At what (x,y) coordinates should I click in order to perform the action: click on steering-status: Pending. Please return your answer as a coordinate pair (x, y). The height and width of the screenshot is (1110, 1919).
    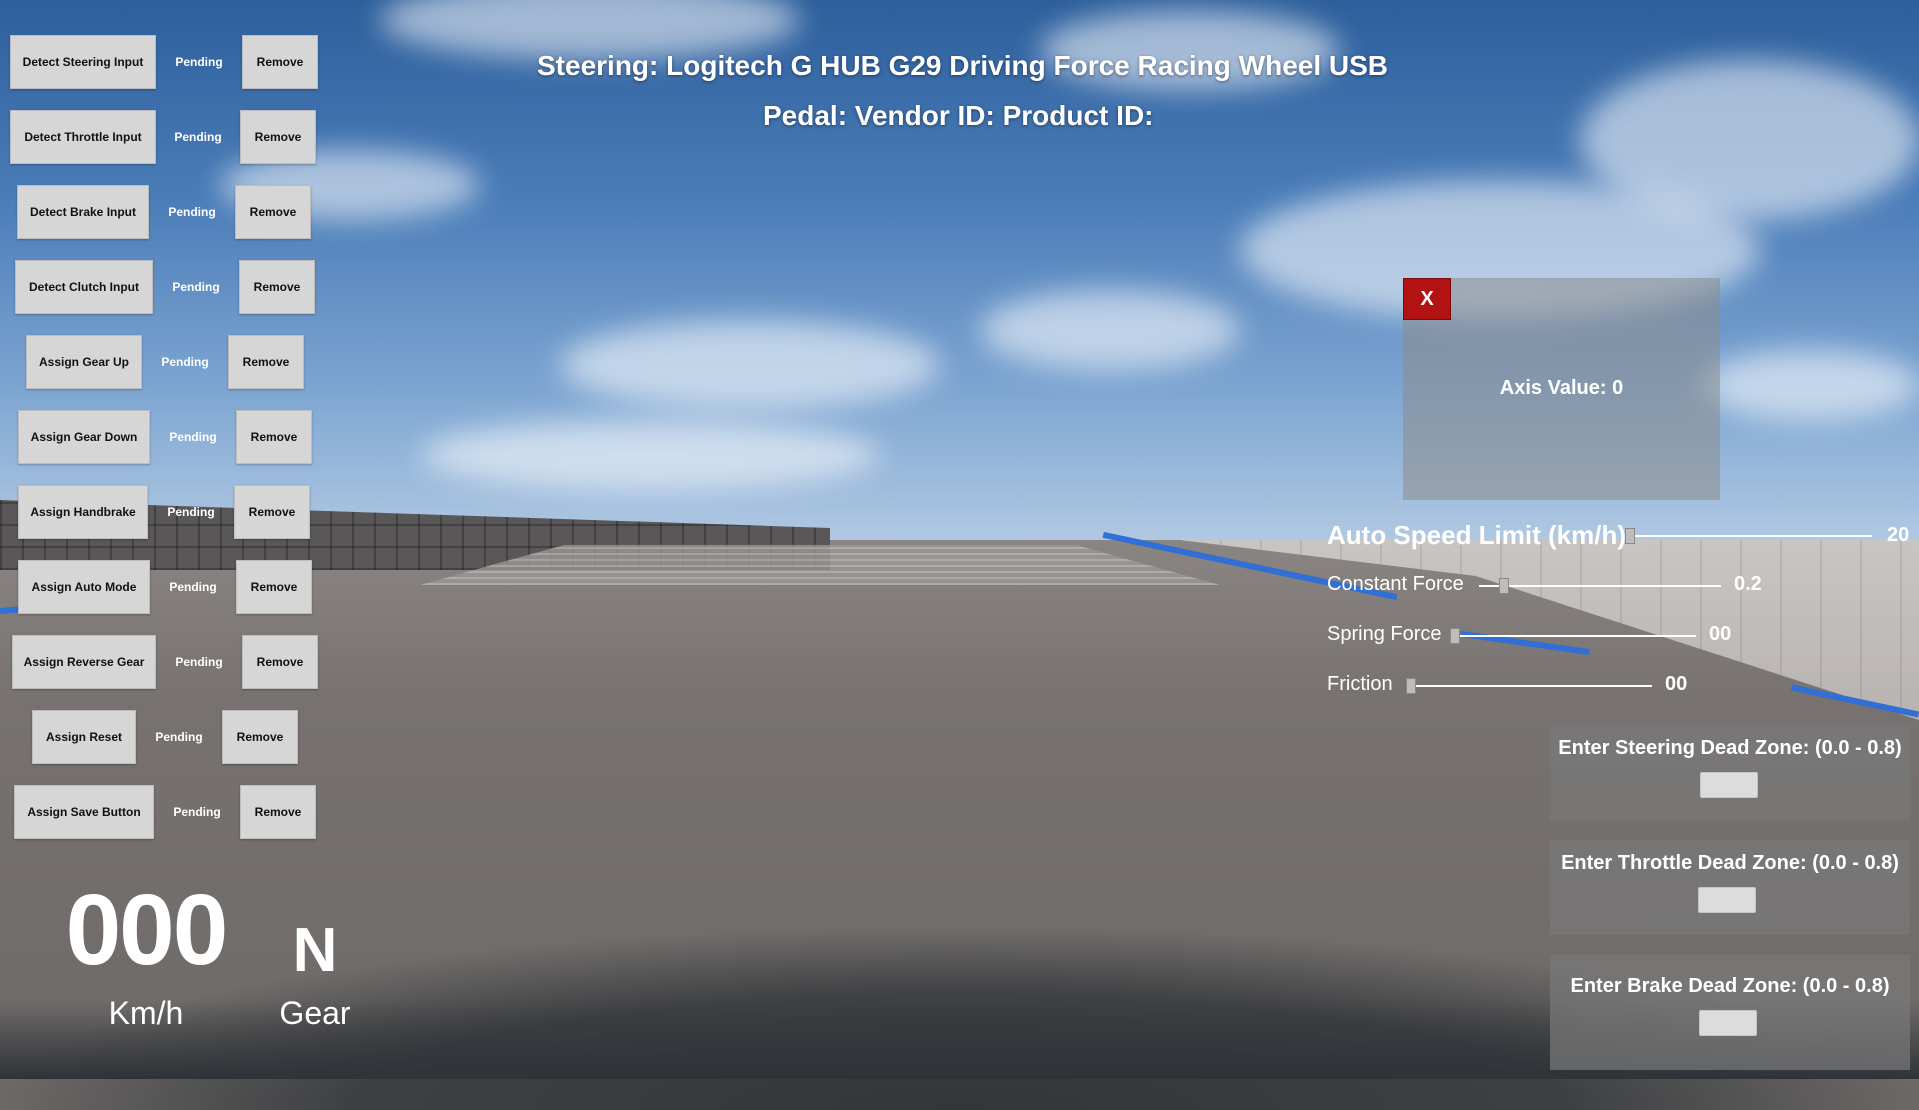
    Looking at the image, I should click on (199, 62).